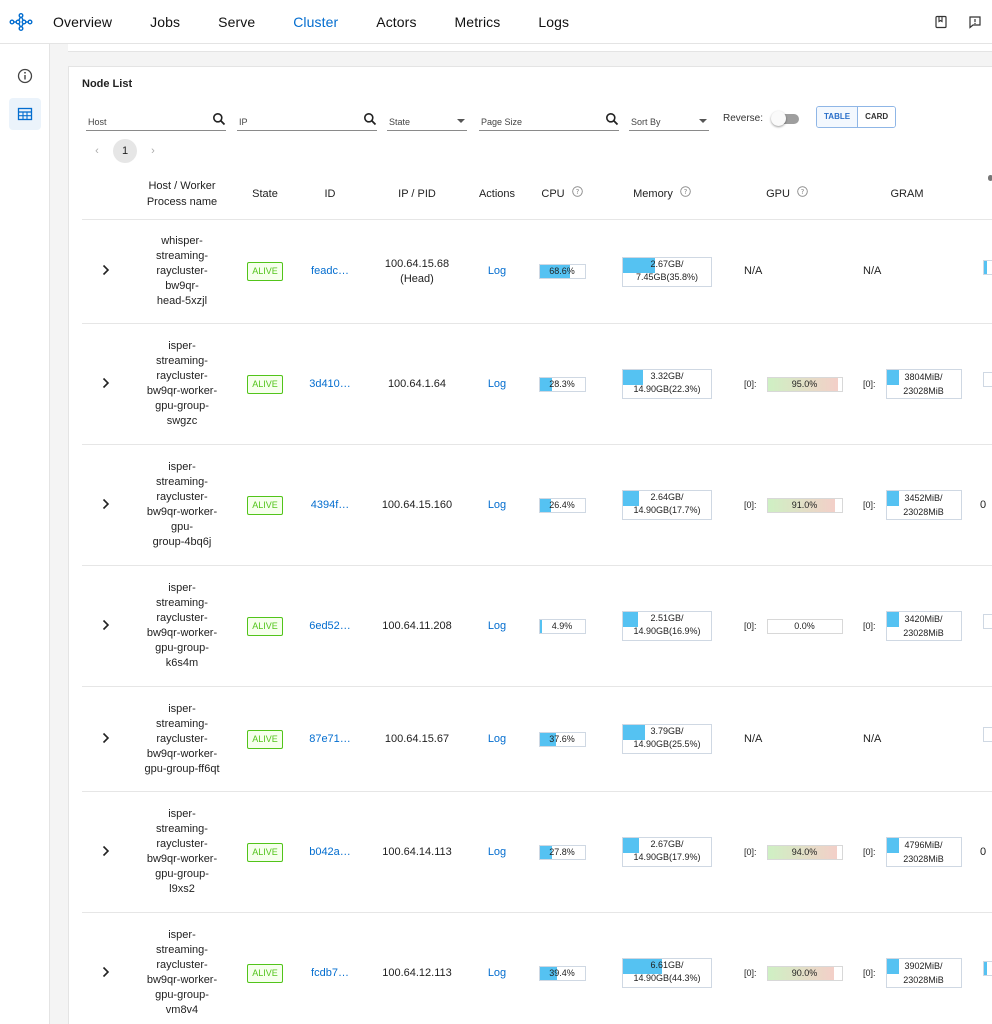 The image size is (992, 1024). Describe the element at coordinates (562, 271) in the screenshot. I see `cpu-value: 68.6%` at that location.